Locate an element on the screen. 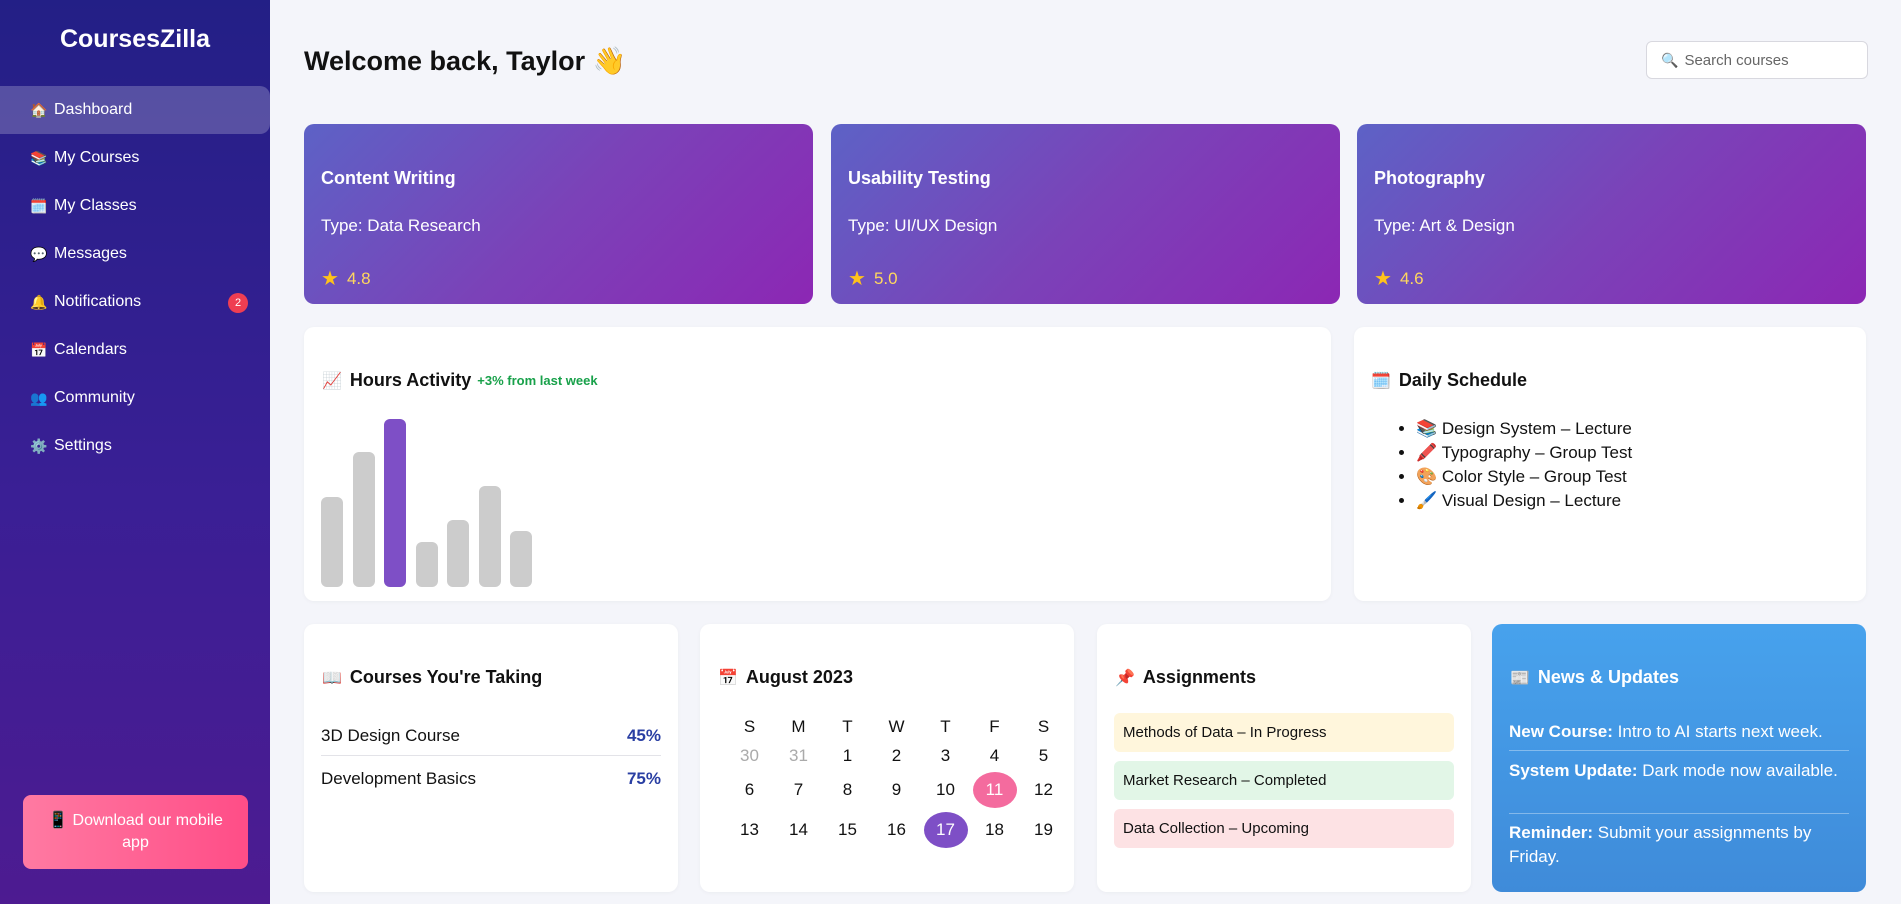 This screenshot has height=904, width=1901. course-card-type: Type: Data Research is located at coordinates (401, 225).